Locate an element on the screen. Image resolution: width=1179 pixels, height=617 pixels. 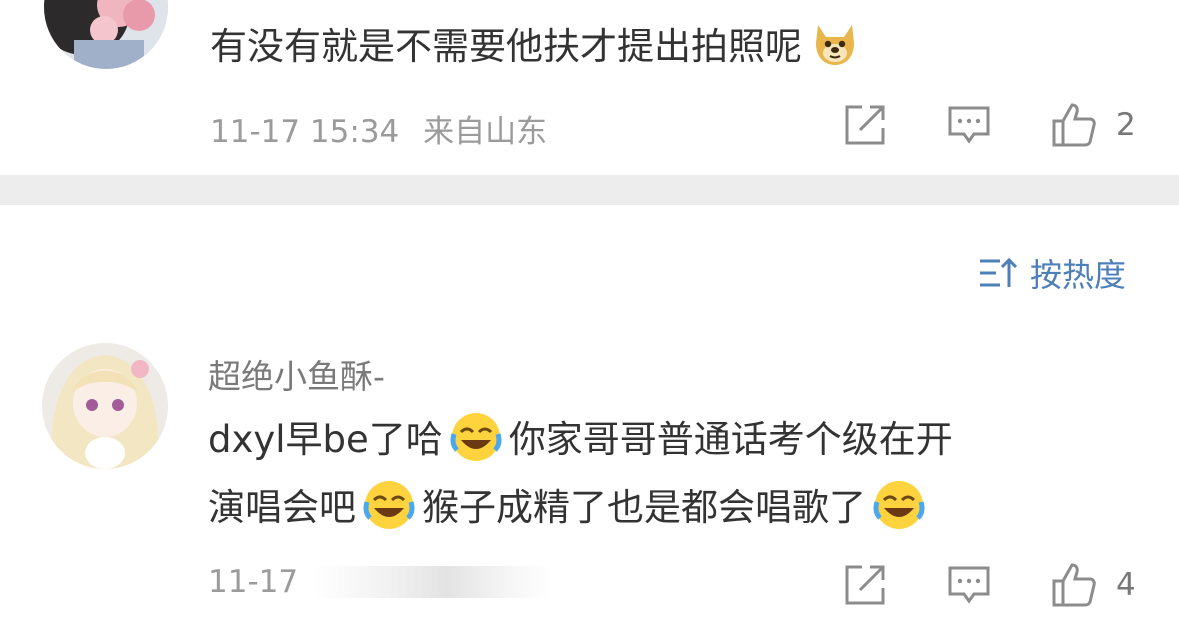
username: 超绝小鱼酥- is located at coordinates (296, 374).